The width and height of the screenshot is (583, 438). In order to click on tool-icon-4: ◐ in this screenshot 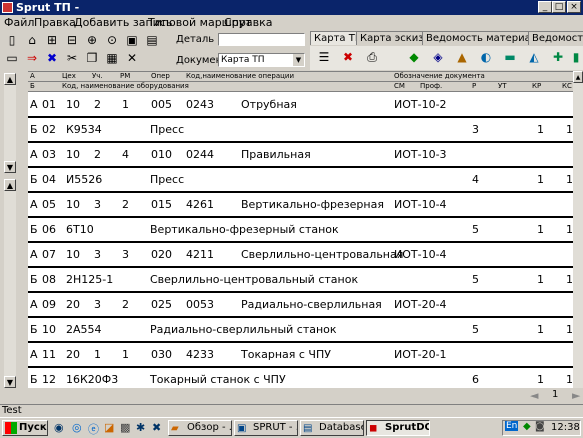, I will do `click(486, 57)`.